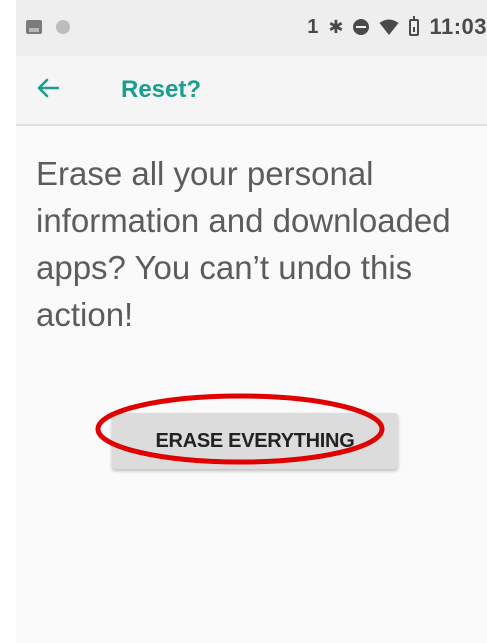  I want to click on status-bar-left, so click(48, 27).